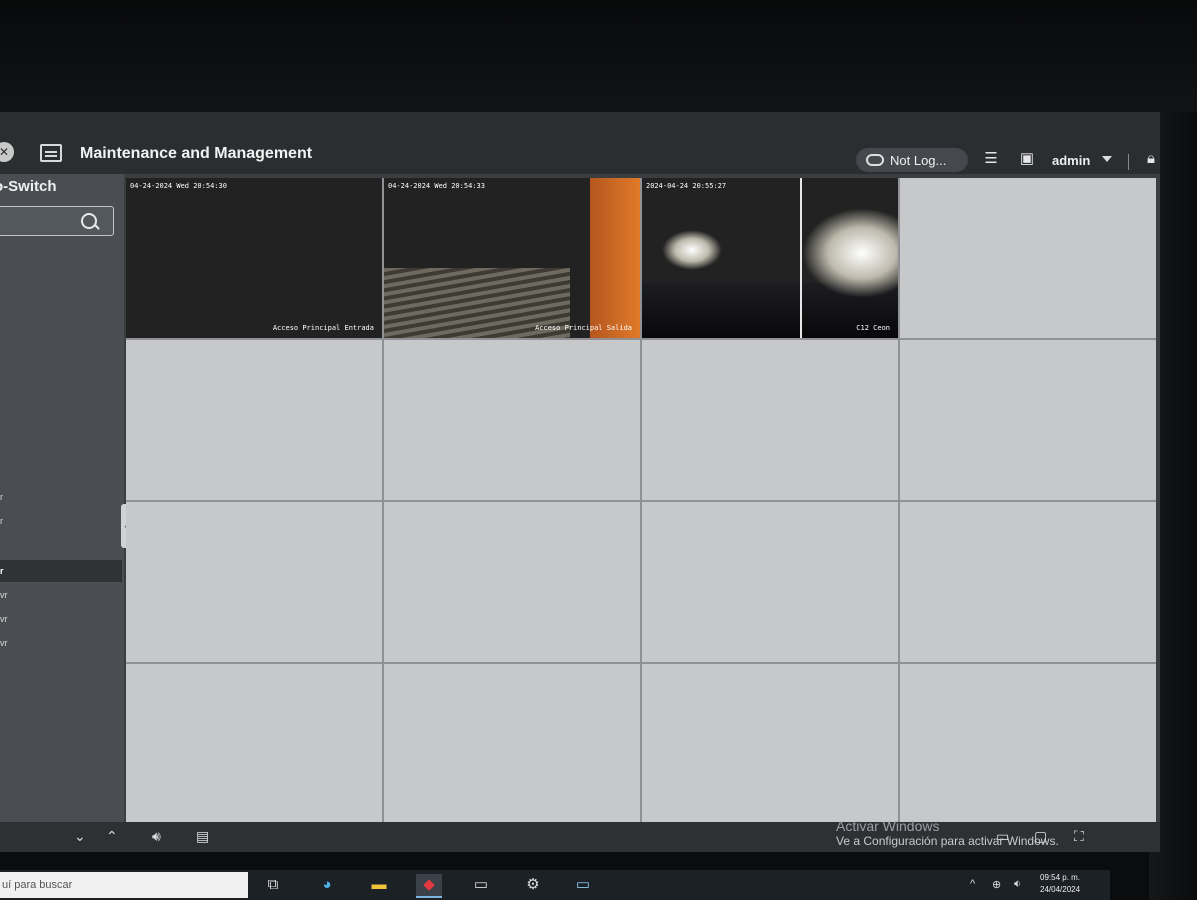 The image size is (1197, 900). Describe the element at coordinates (61, 571) in the screenshot. I see `sidebar-item-selected: r` at that location.